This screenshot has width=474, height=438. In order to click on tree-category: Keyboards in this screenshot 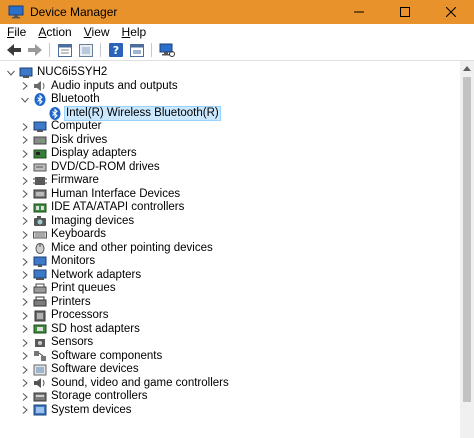, I will do `click(63, 235)`.